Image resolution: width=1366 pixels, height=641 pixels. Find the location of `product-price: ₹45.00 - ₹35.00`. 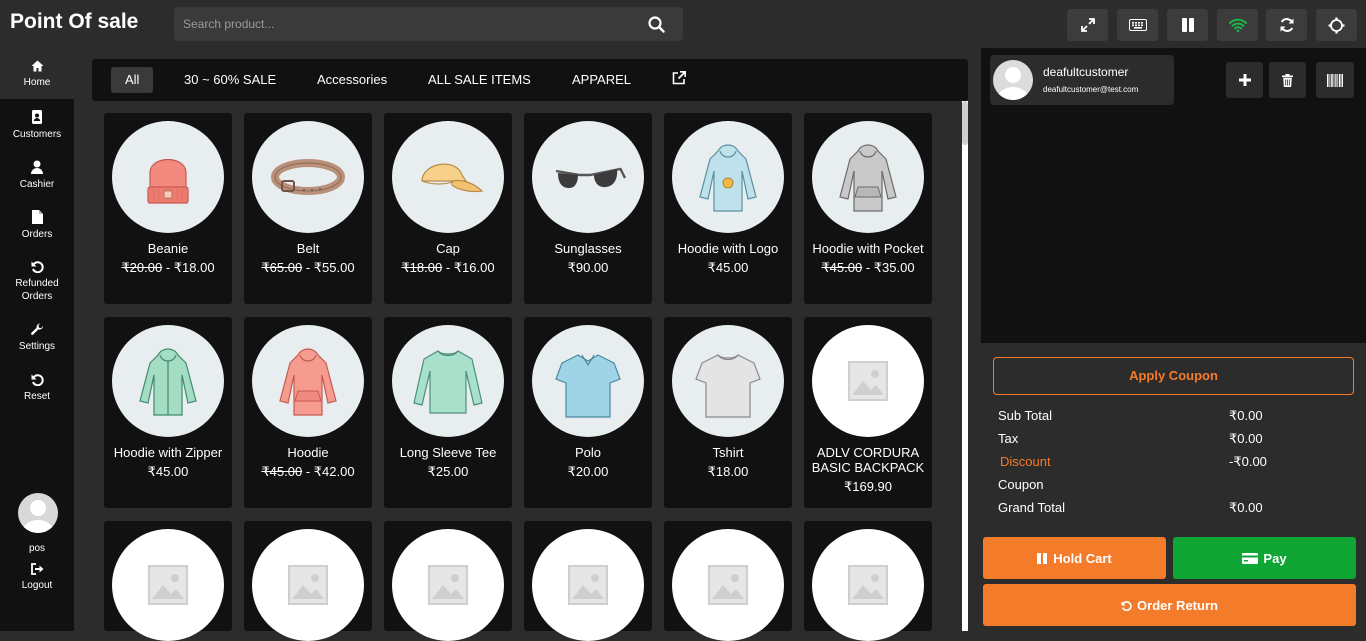

product-price: ₹45.00 - ₹35.00 is located at coordinates (868, 267).